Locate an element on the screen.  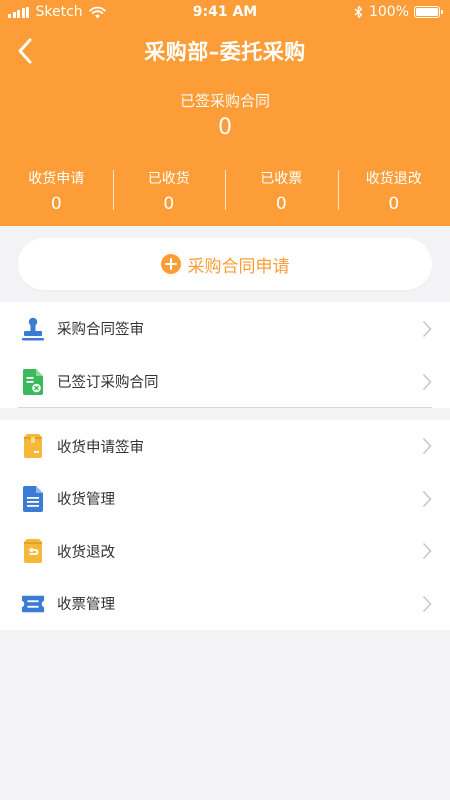
signed-document-icon is located at coordinates (33, 381).